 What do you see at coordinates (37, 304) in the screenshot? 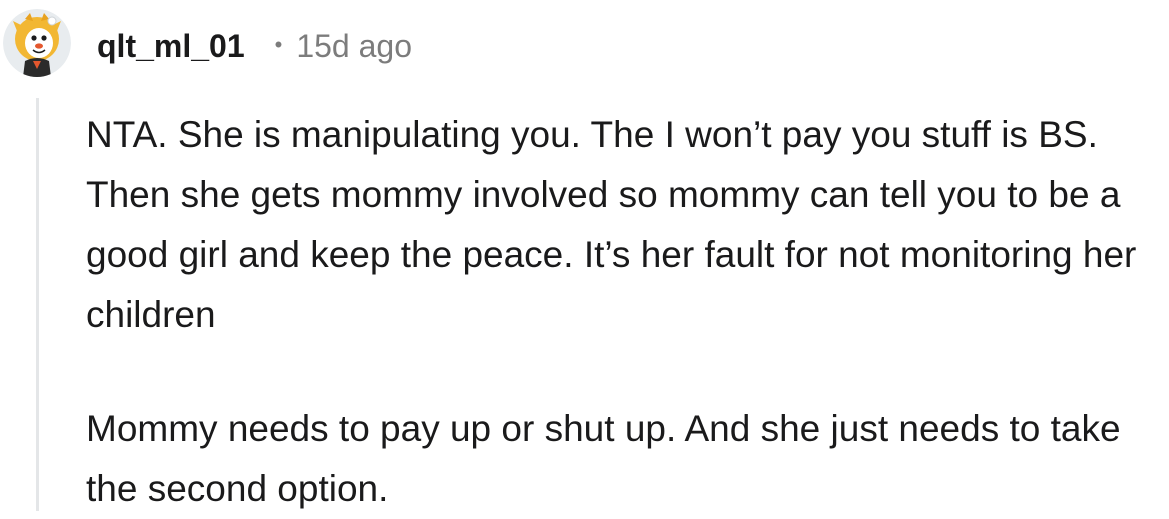
I see `thread-collapse-line` at bounding box center [37, 304].